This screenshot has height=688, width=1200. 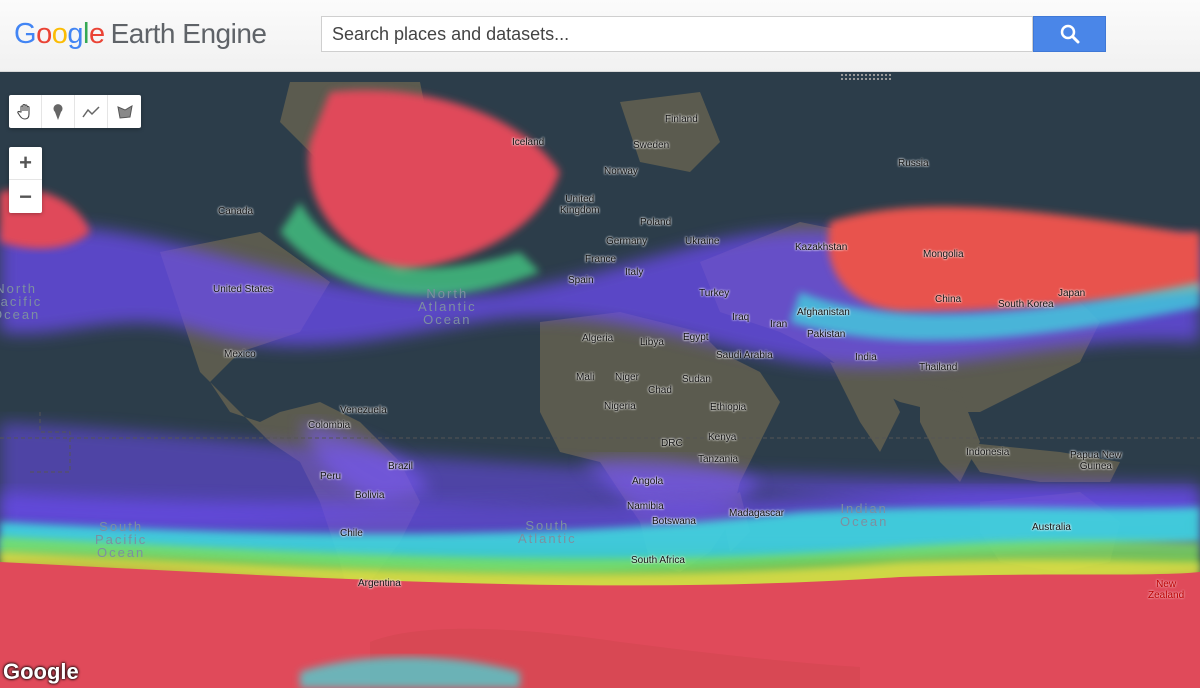 What do you see at coordinates (718, 459) in the screenshot?
I see `label-tanzania: Tanzania` at bounding box center [718, 459].